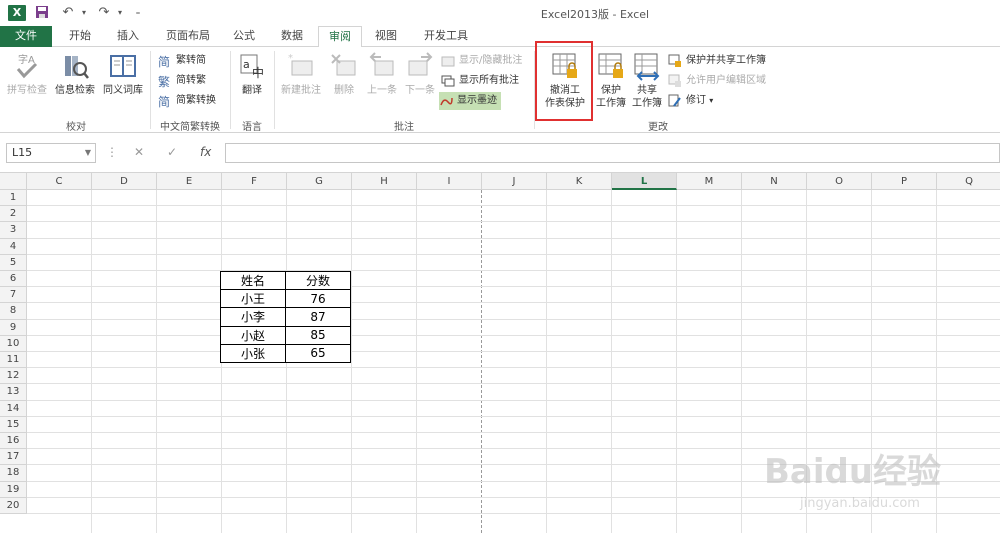 The height and width of the screenshot is (533, 1000). I want to click on cell-score: 65, so click(318, 353).